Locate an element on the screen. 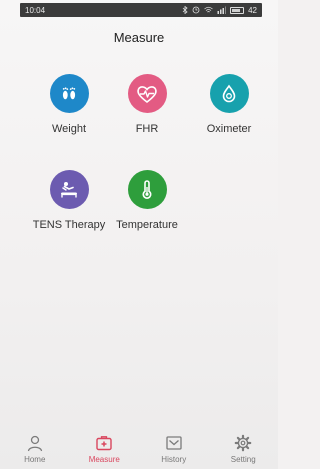 Image resolution: width=320 pixels, height=469 pixels. tab-setting: Setting is located at coordinates (243, 449).